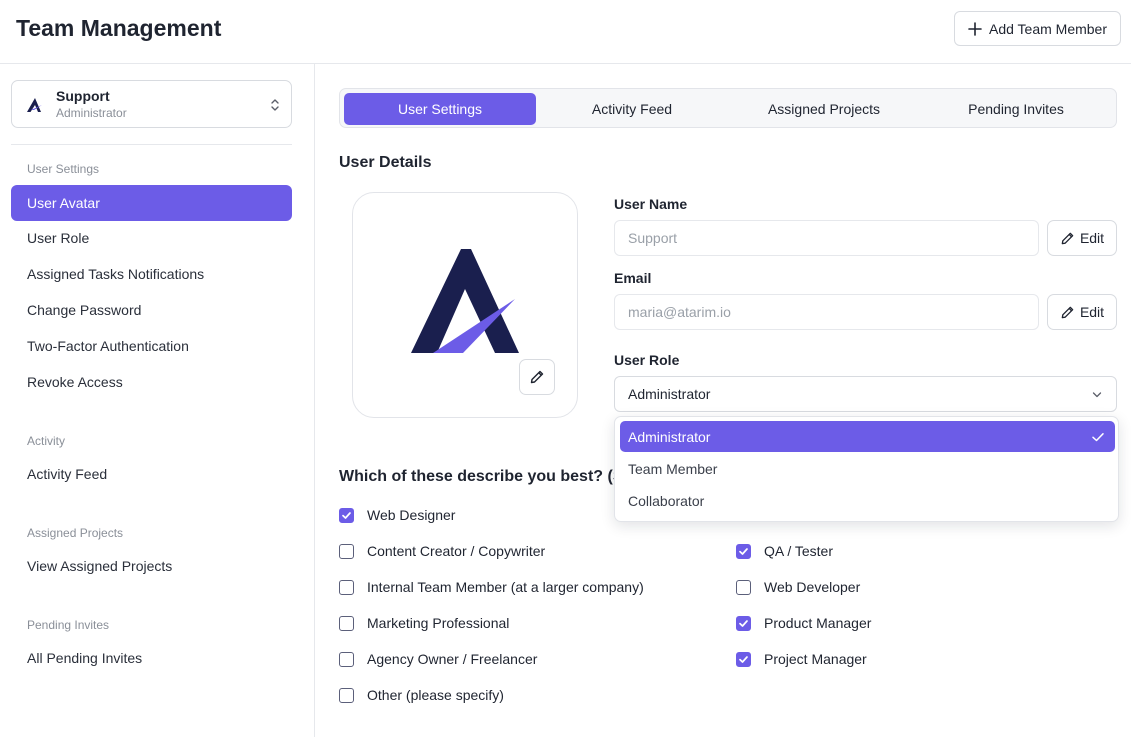 This screenshot has width=1131, height=737. Describe the element at coordinates (826, 312) in the screenshot. I see `email-field` at that location.